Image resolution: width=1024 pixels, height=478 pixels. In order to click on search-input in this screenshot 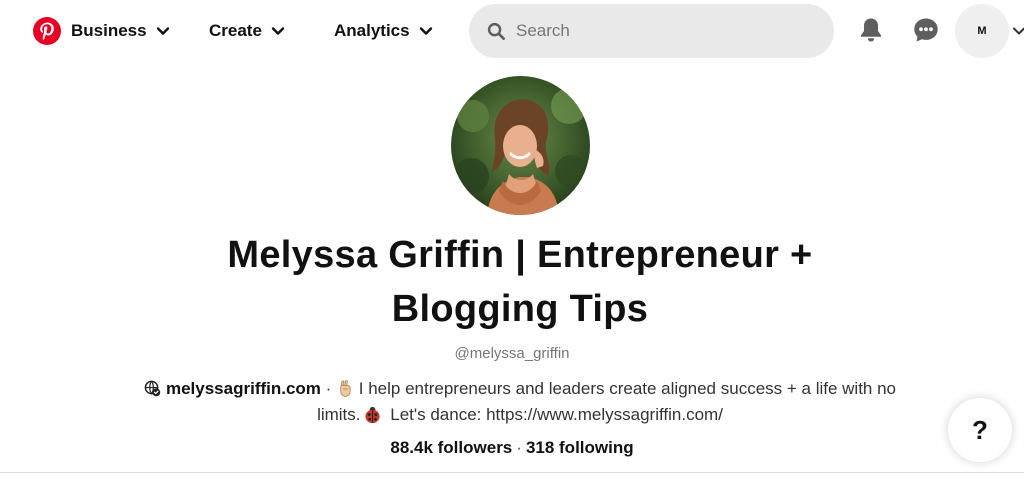, I will do `click(661, 31)`.